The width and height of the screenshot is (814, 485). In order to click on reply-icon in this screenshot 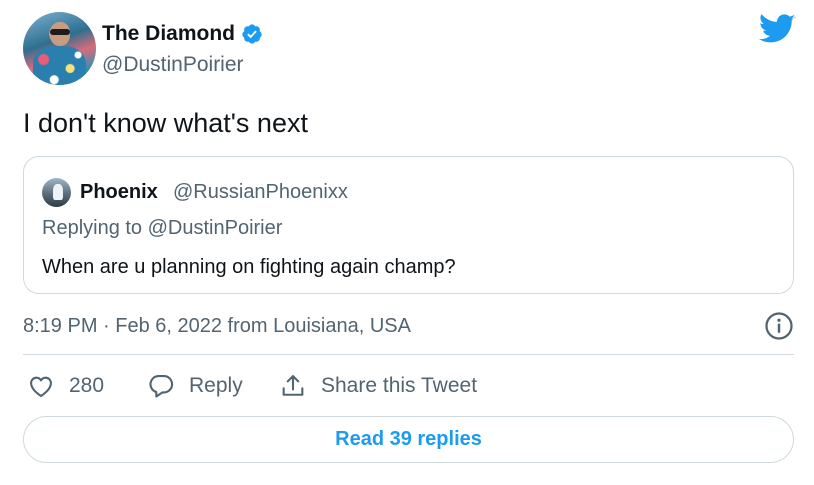, I will do `click(161, 386)`.